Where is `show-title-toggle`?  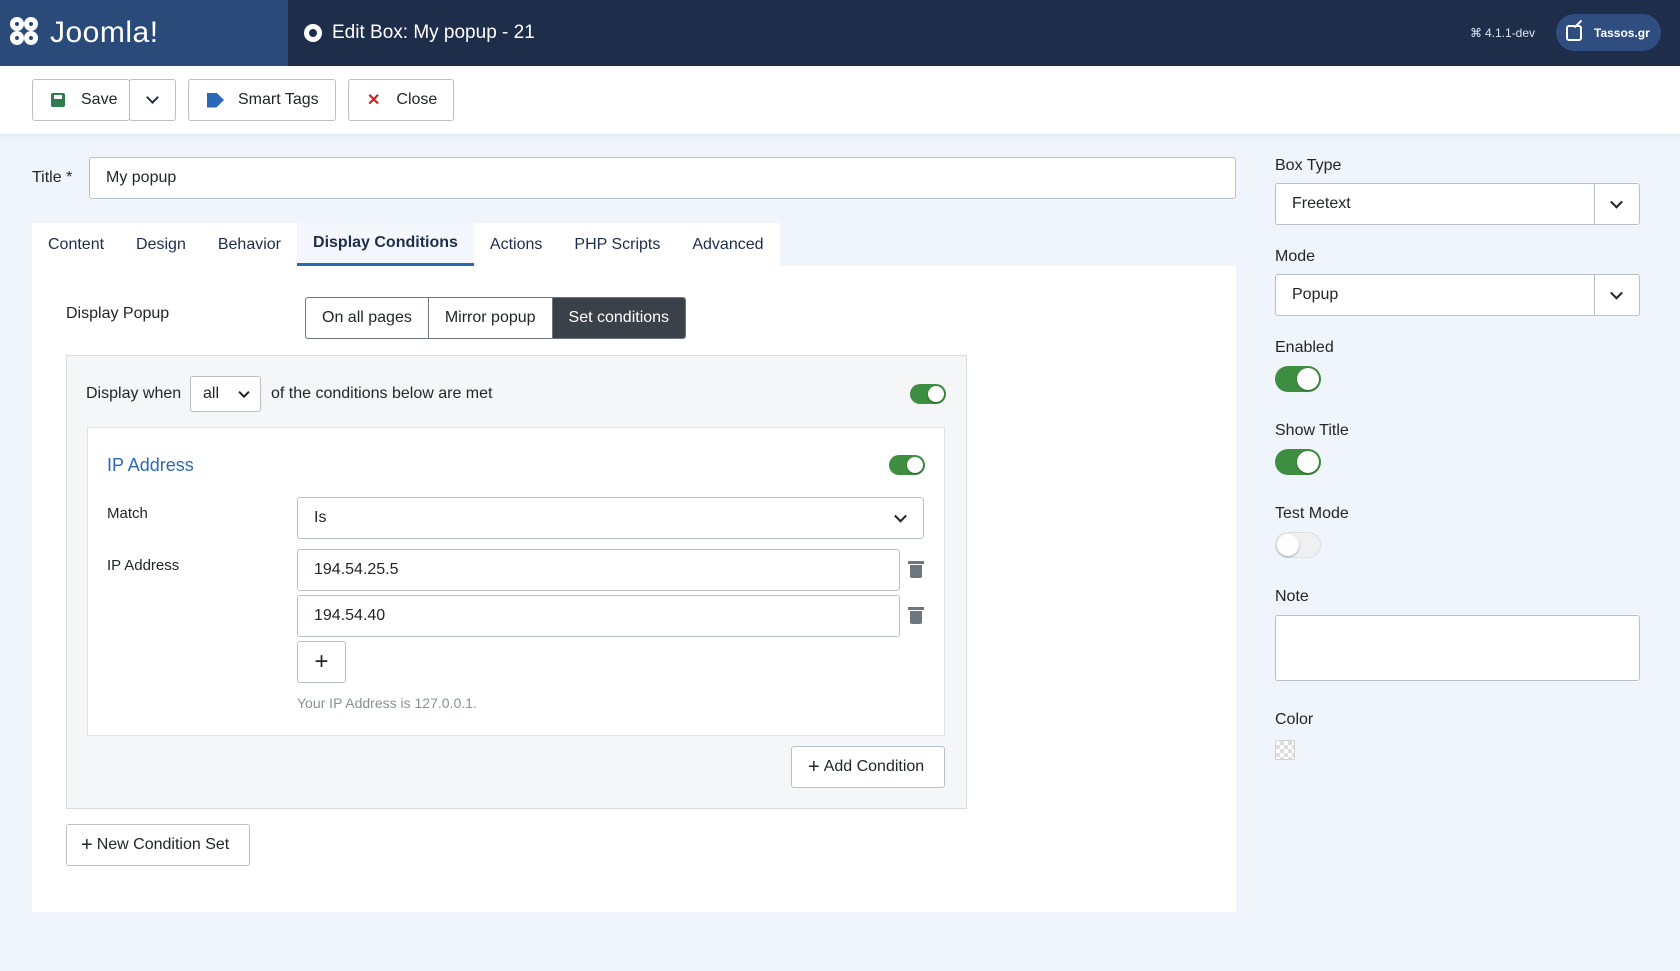 show-title-toggle is located at coordinates (1298, 462).